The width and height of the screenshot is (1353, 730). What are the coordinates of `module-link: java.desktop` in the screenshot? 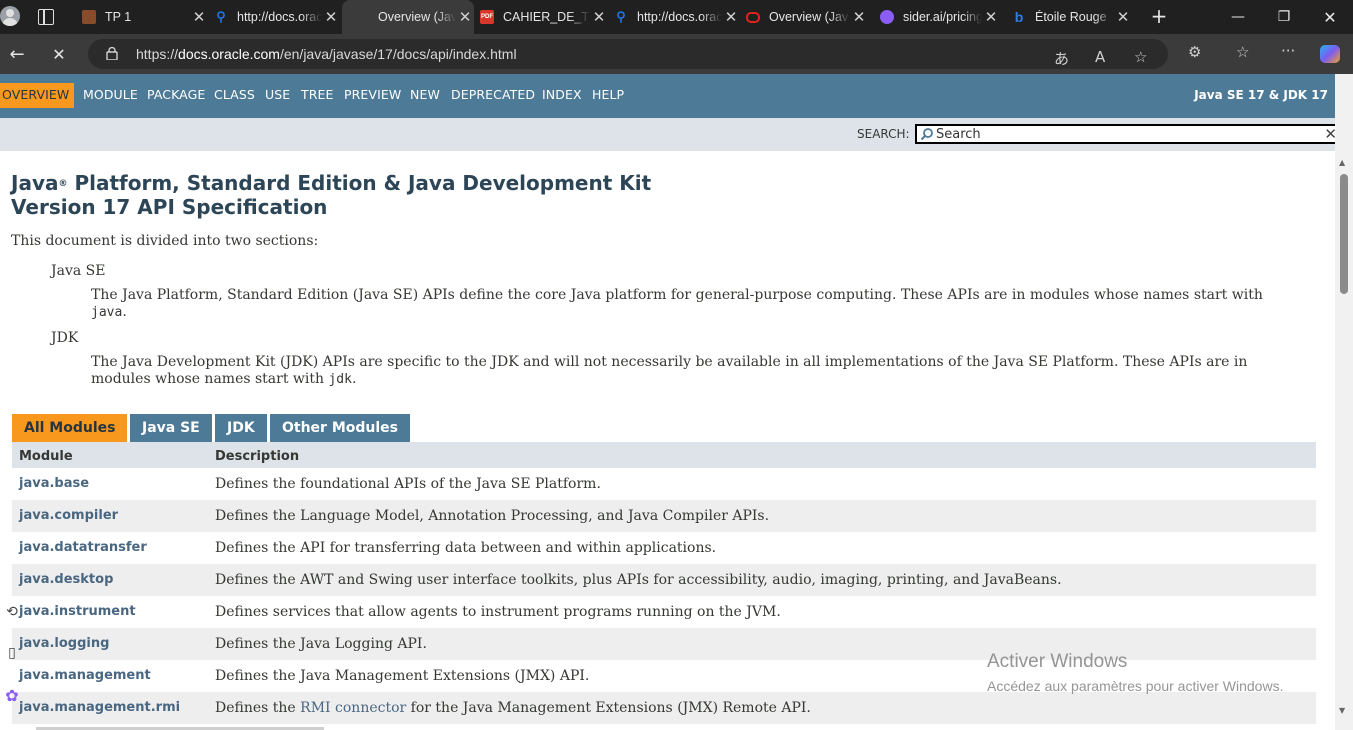 It's located at (66, 579).